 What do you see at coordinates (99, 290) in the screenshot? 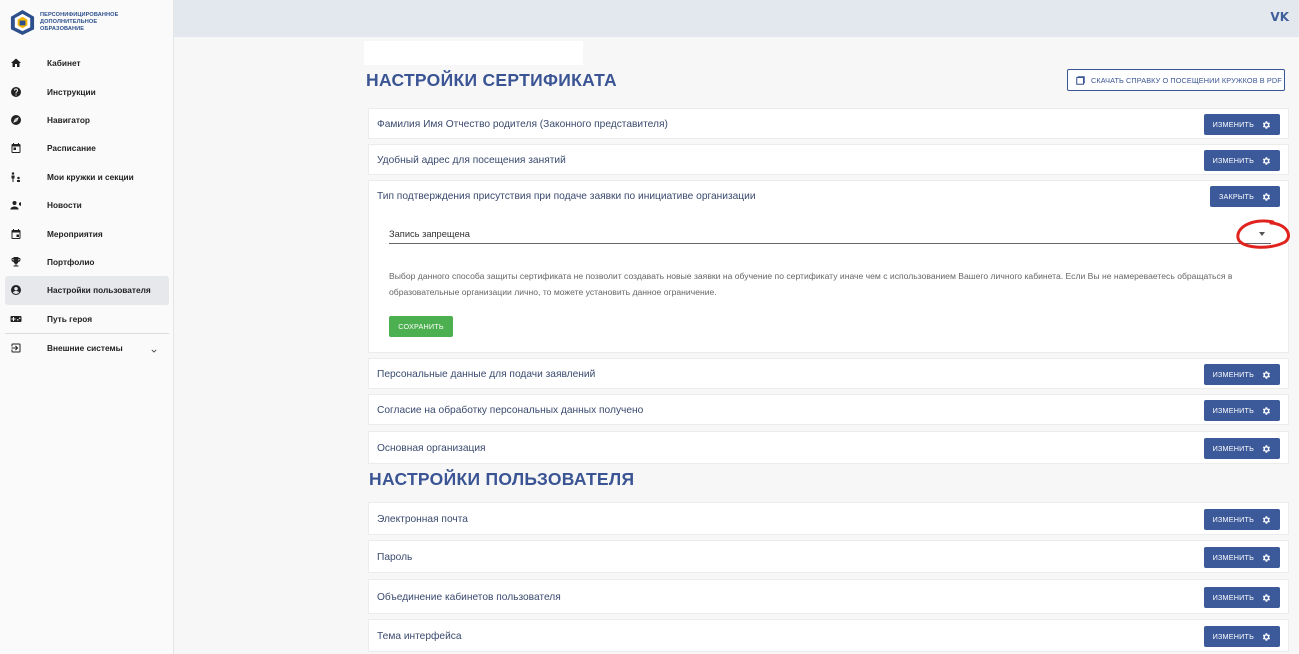
I see `sidebar-item-label: Настройки пользователя` at bounding box center [99, 290].